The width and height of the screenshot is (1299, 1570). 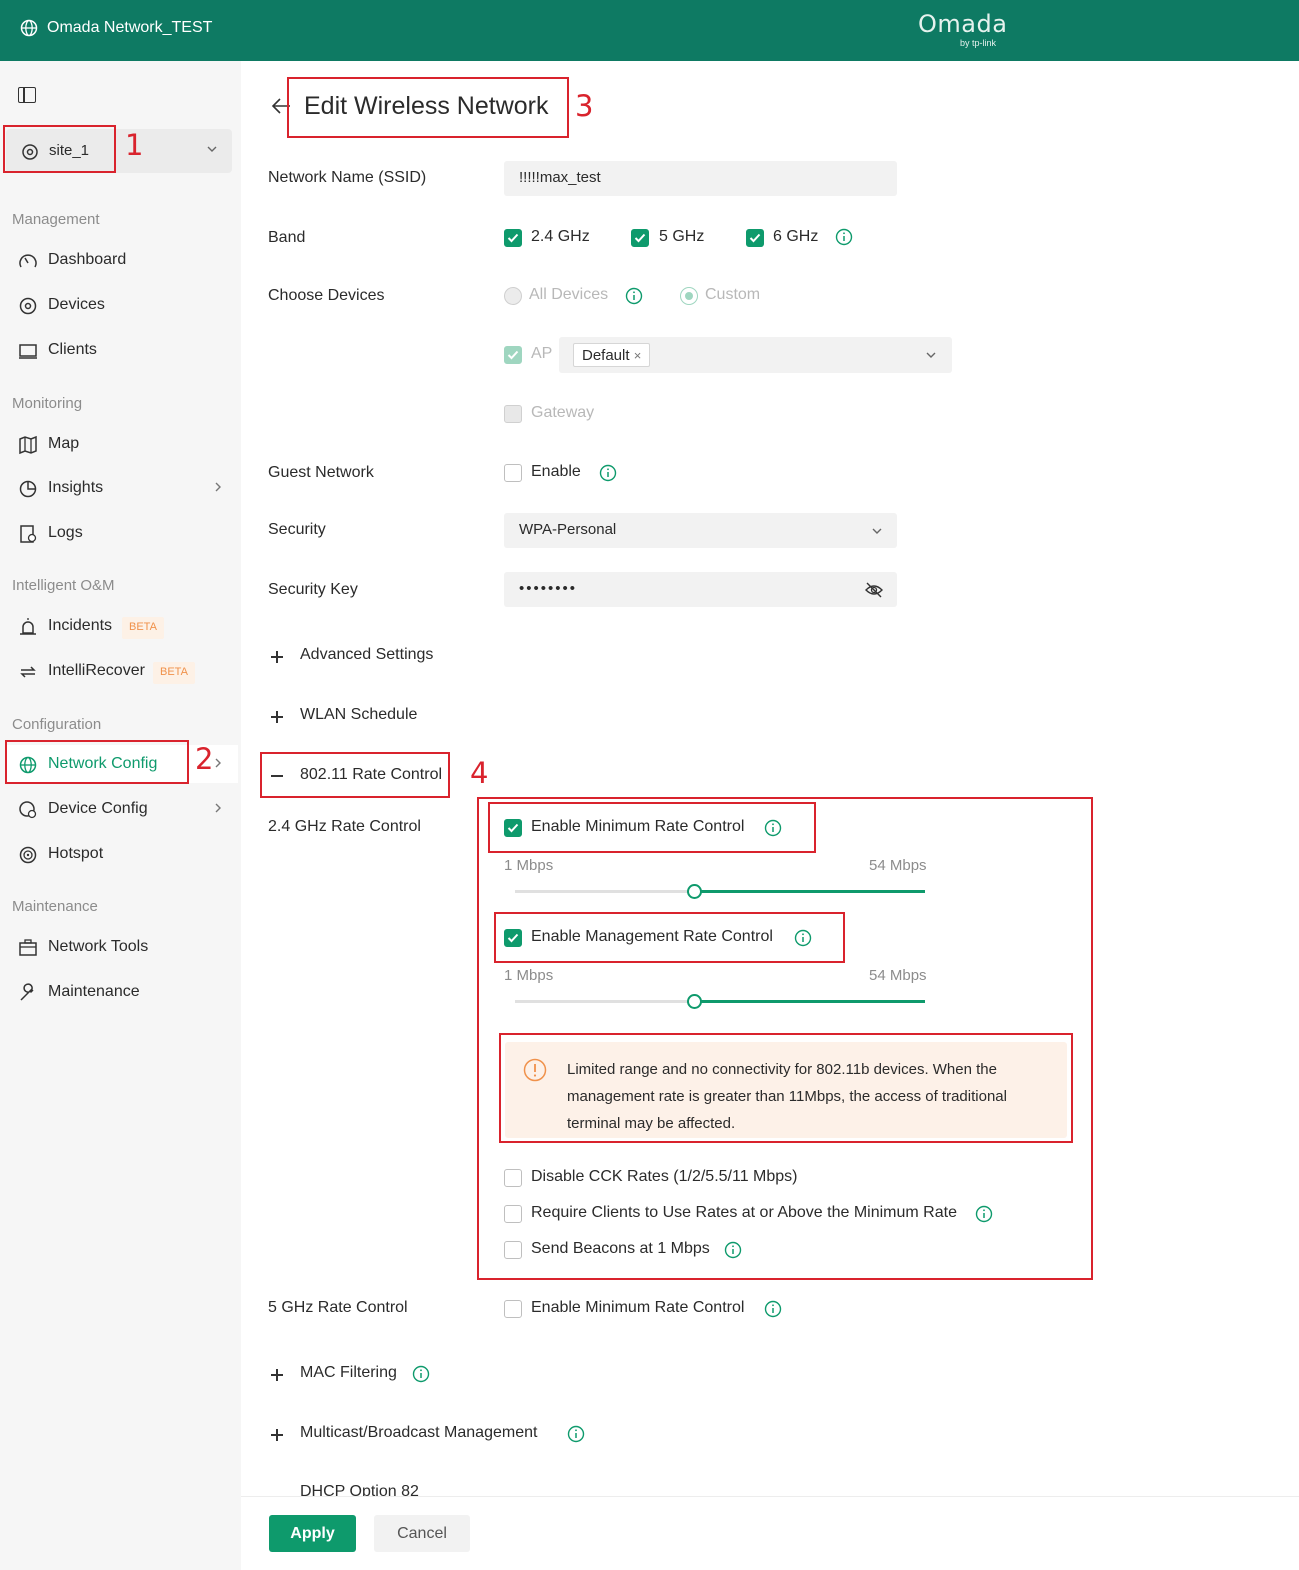 What do you see at coordinates (638, 1307) in the screenshot?
I see `min-rate-5-label: Enable Minimum Rate Control` at bounding box center [638, 1307].